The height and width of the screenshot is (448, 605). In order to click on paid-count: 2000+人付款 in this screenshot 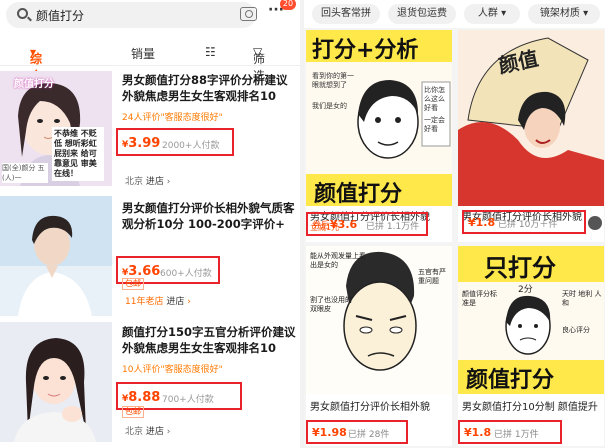, I will do `click(191, 146)`.